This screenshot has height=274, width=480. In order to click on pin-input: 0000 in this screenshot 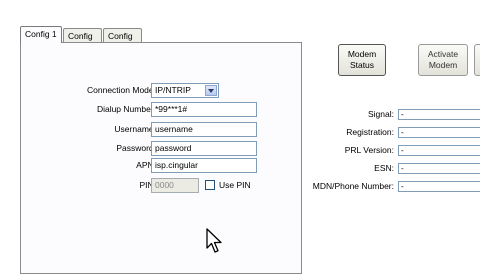, I will do `click(175, 185)`.